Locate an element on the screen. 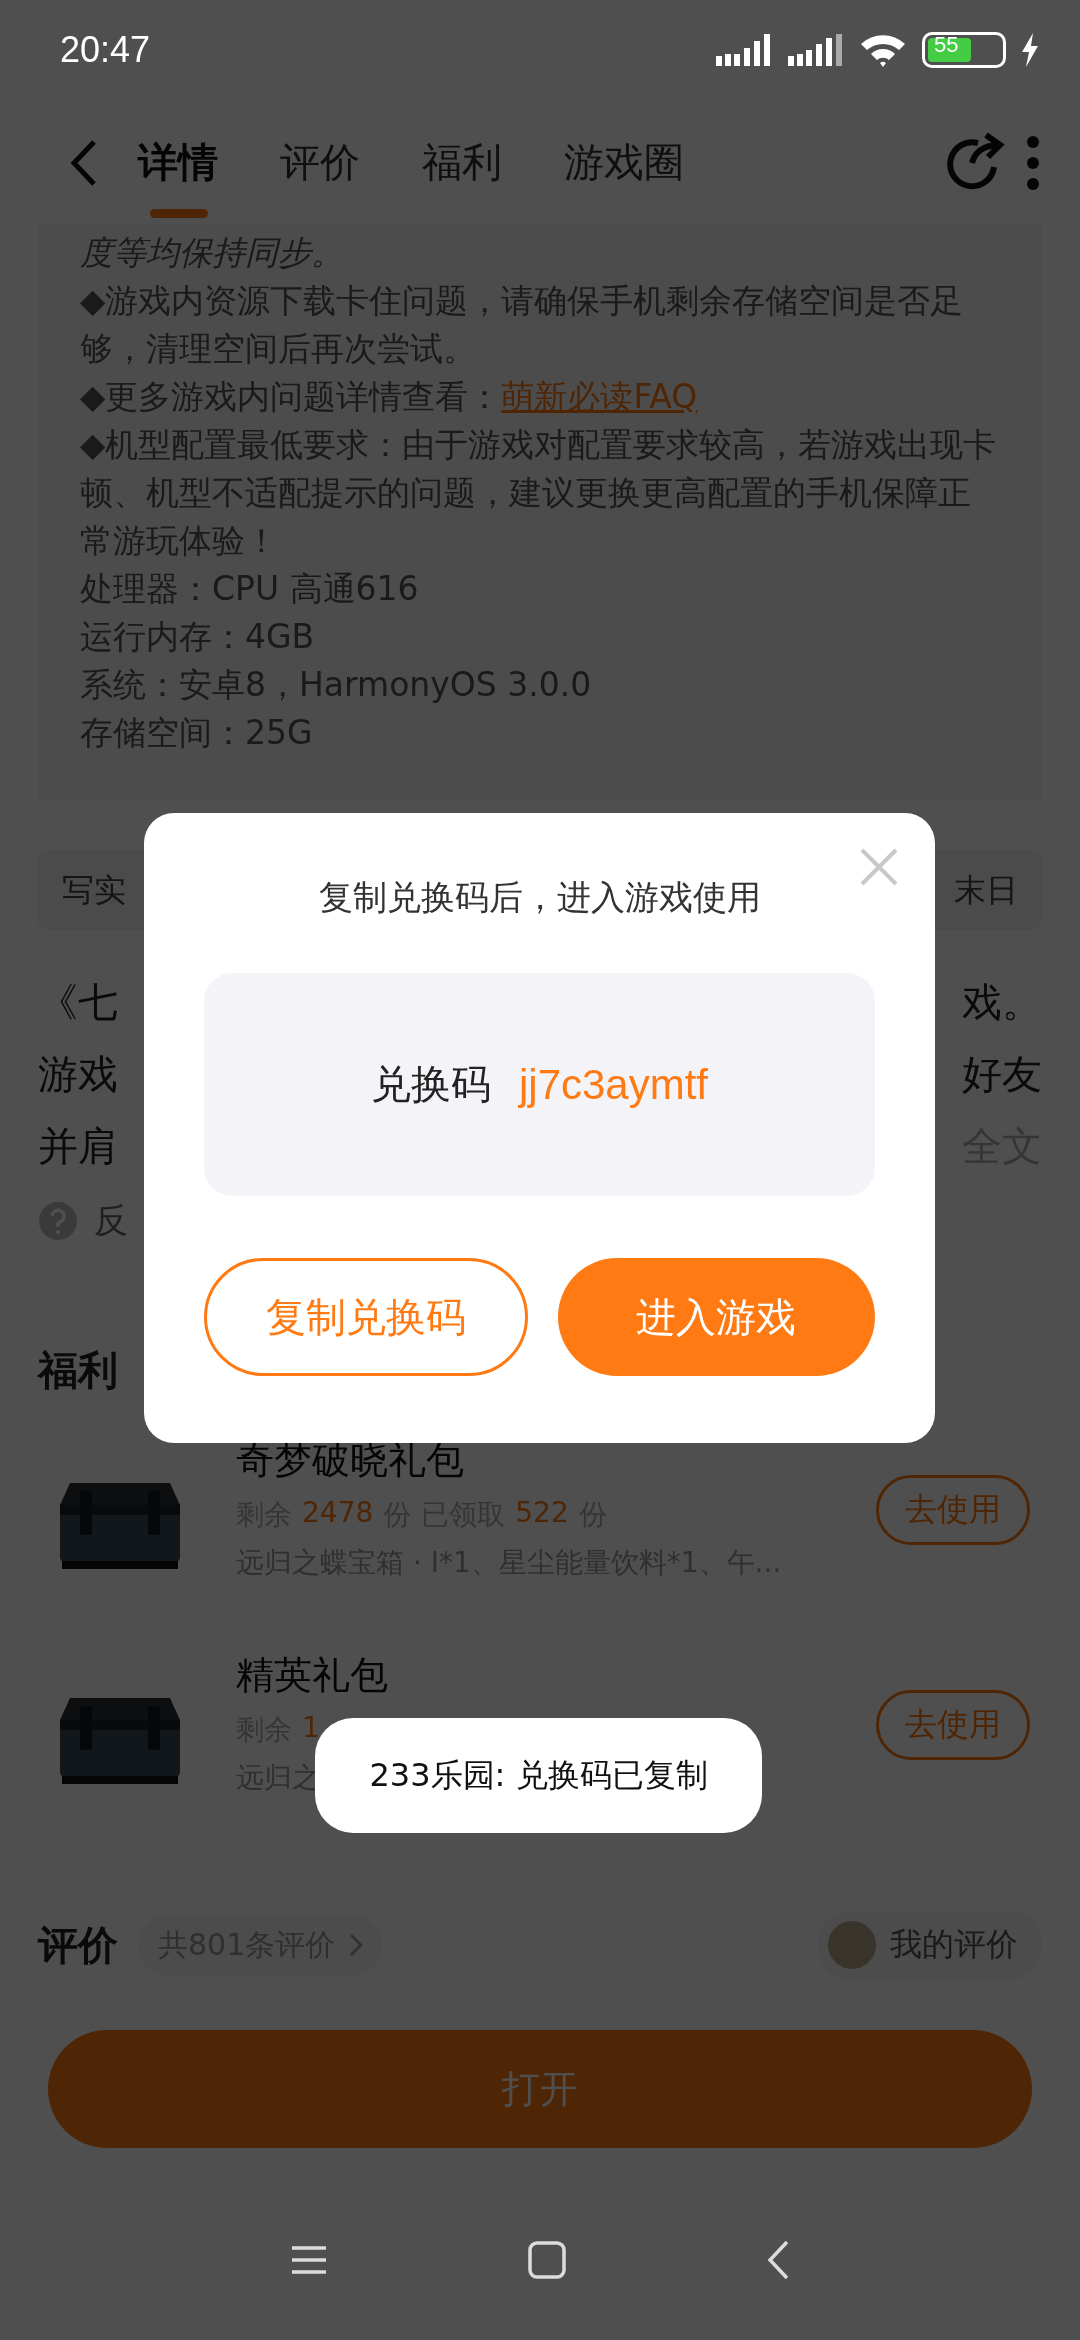 The height and width of the screenshot is (2340, 1080). description-text: 戏。 is located at coordinates (1002, 1002).